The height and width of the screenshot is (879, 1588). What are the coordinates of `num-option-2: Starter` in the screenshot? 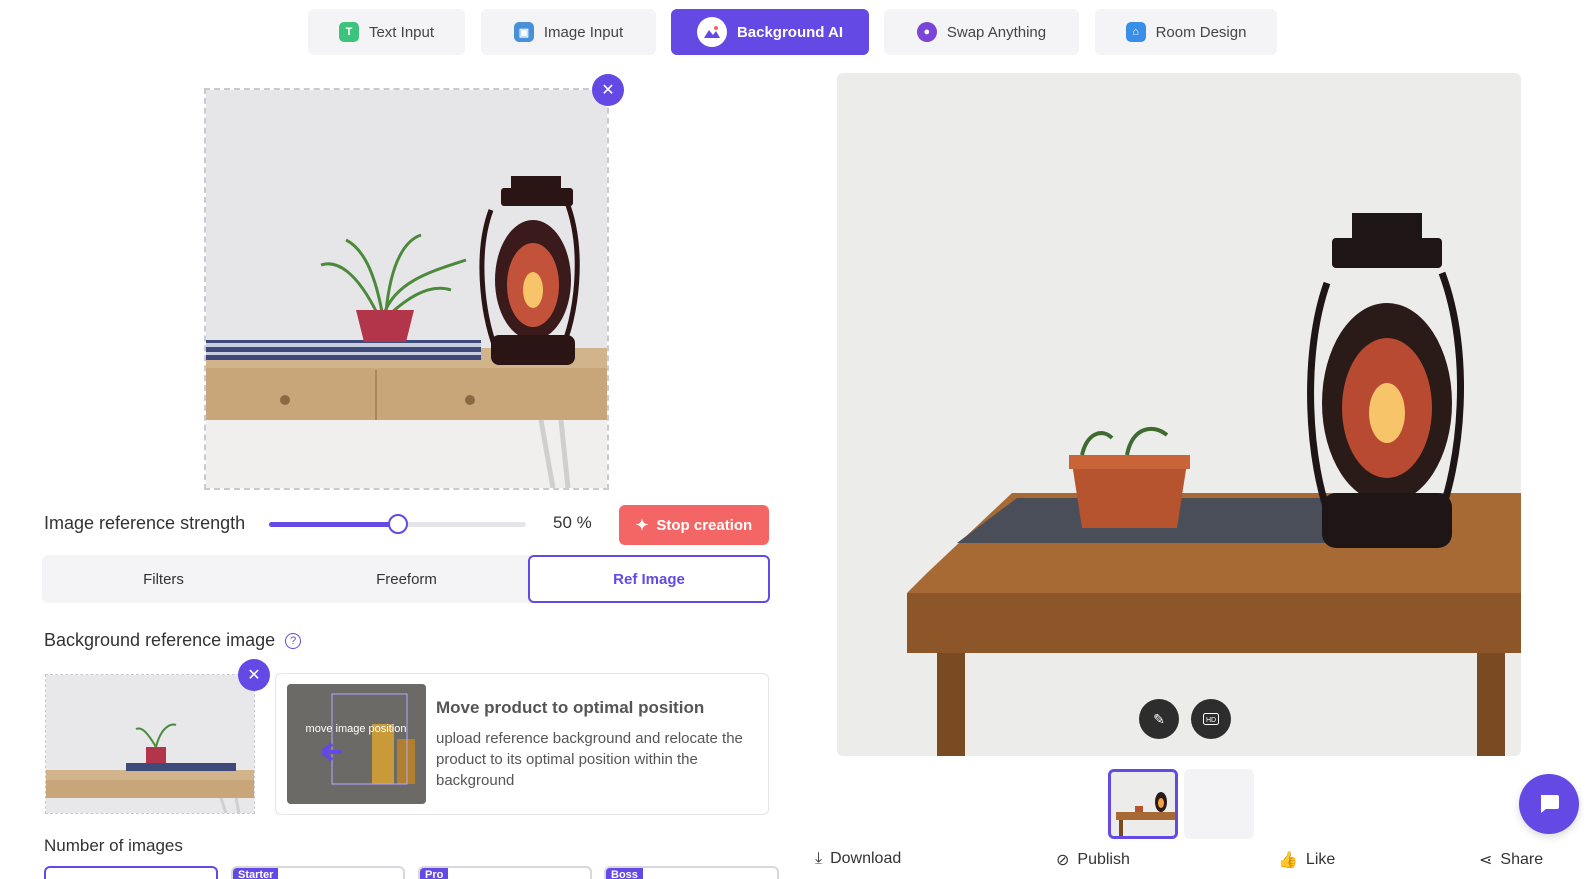 It's located at (318, 872).